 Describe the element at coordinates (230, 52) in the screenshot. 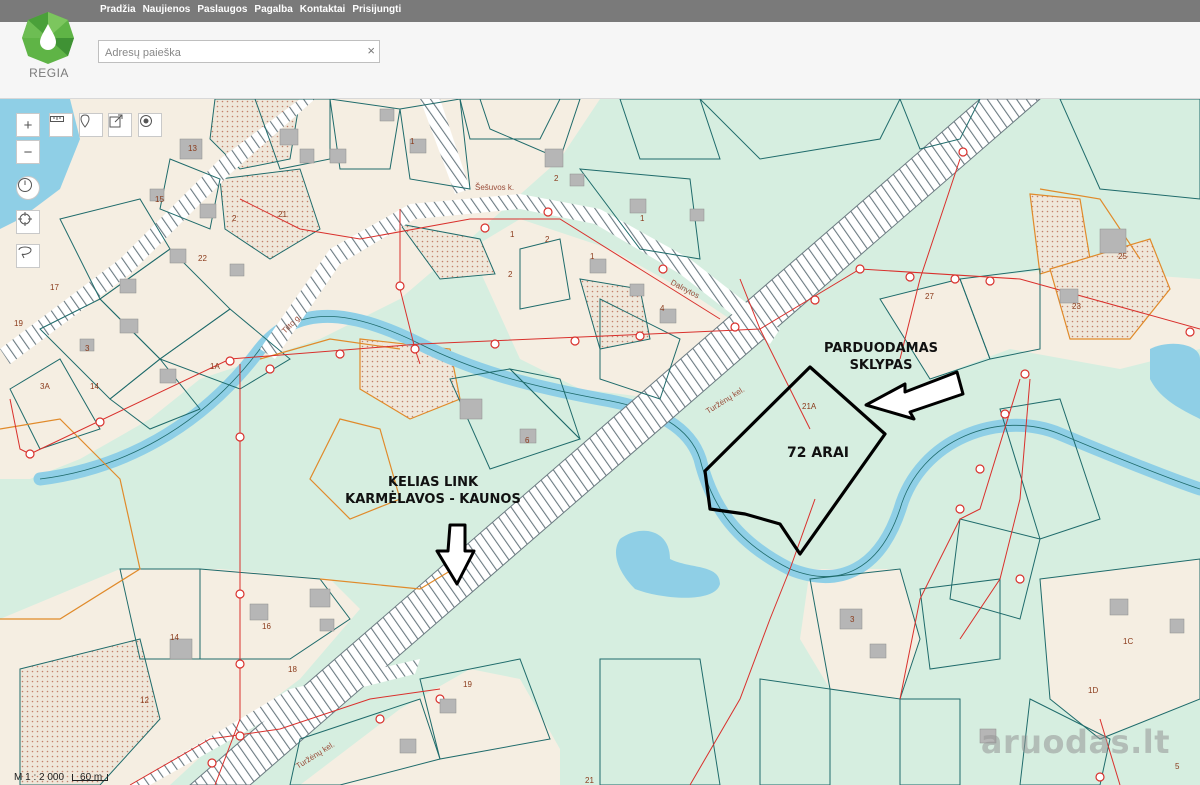

I see `address-search-input` at that location.